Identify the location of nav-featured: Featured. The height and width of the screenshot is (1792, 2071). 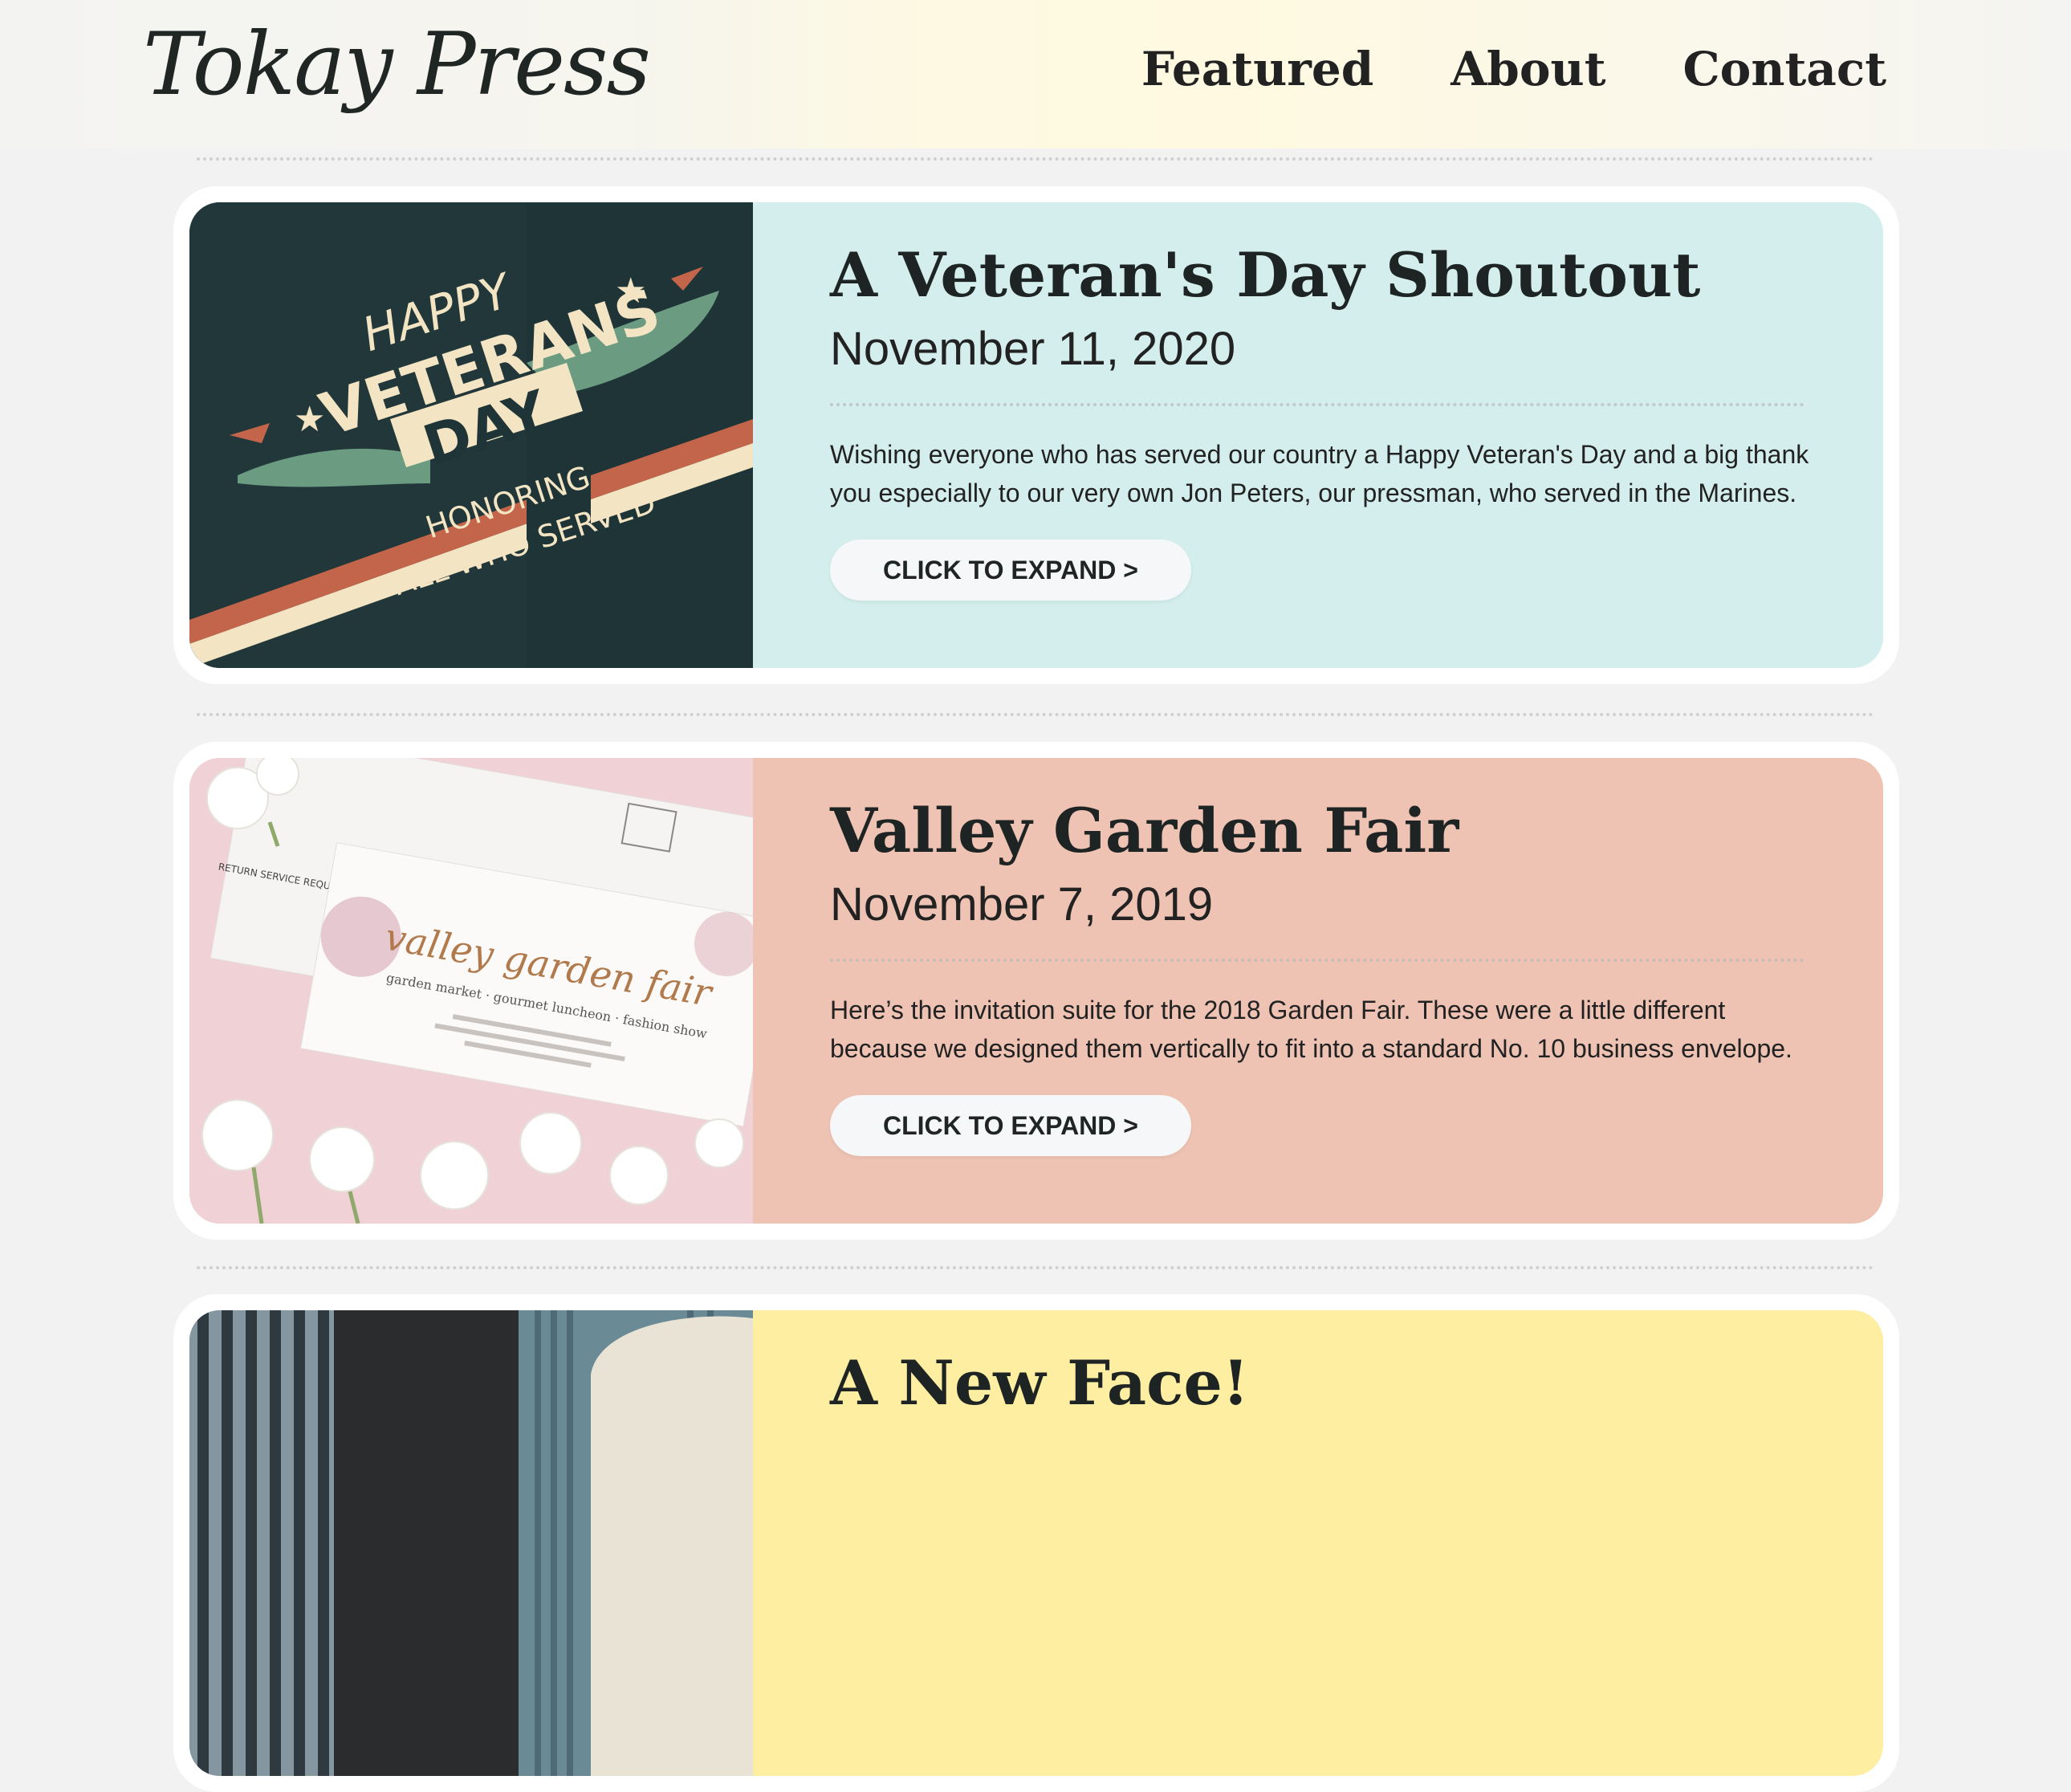
(1257, 69).